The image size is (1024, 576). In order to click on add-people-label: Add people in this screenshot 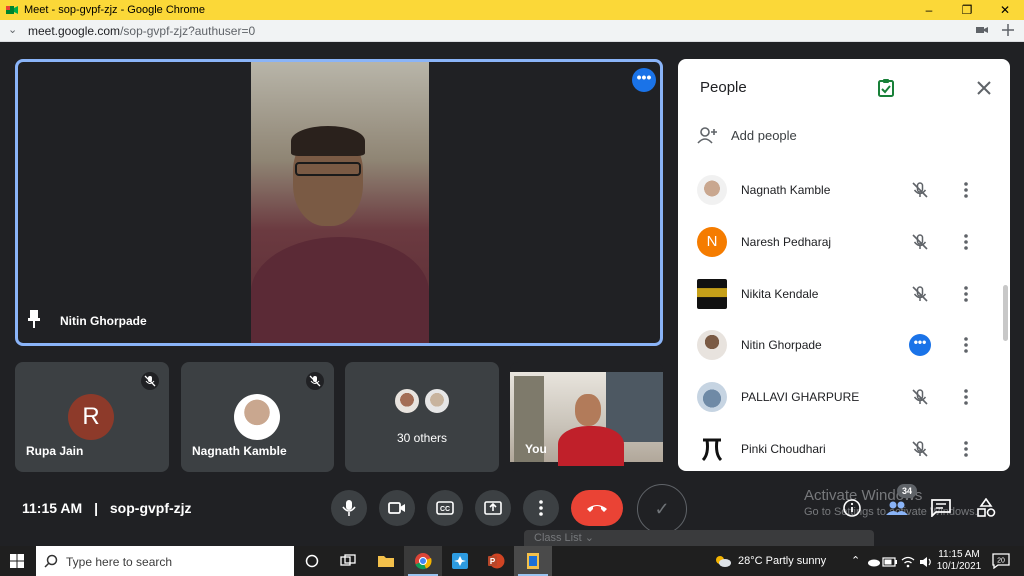, I will do `click(764, 135)`.